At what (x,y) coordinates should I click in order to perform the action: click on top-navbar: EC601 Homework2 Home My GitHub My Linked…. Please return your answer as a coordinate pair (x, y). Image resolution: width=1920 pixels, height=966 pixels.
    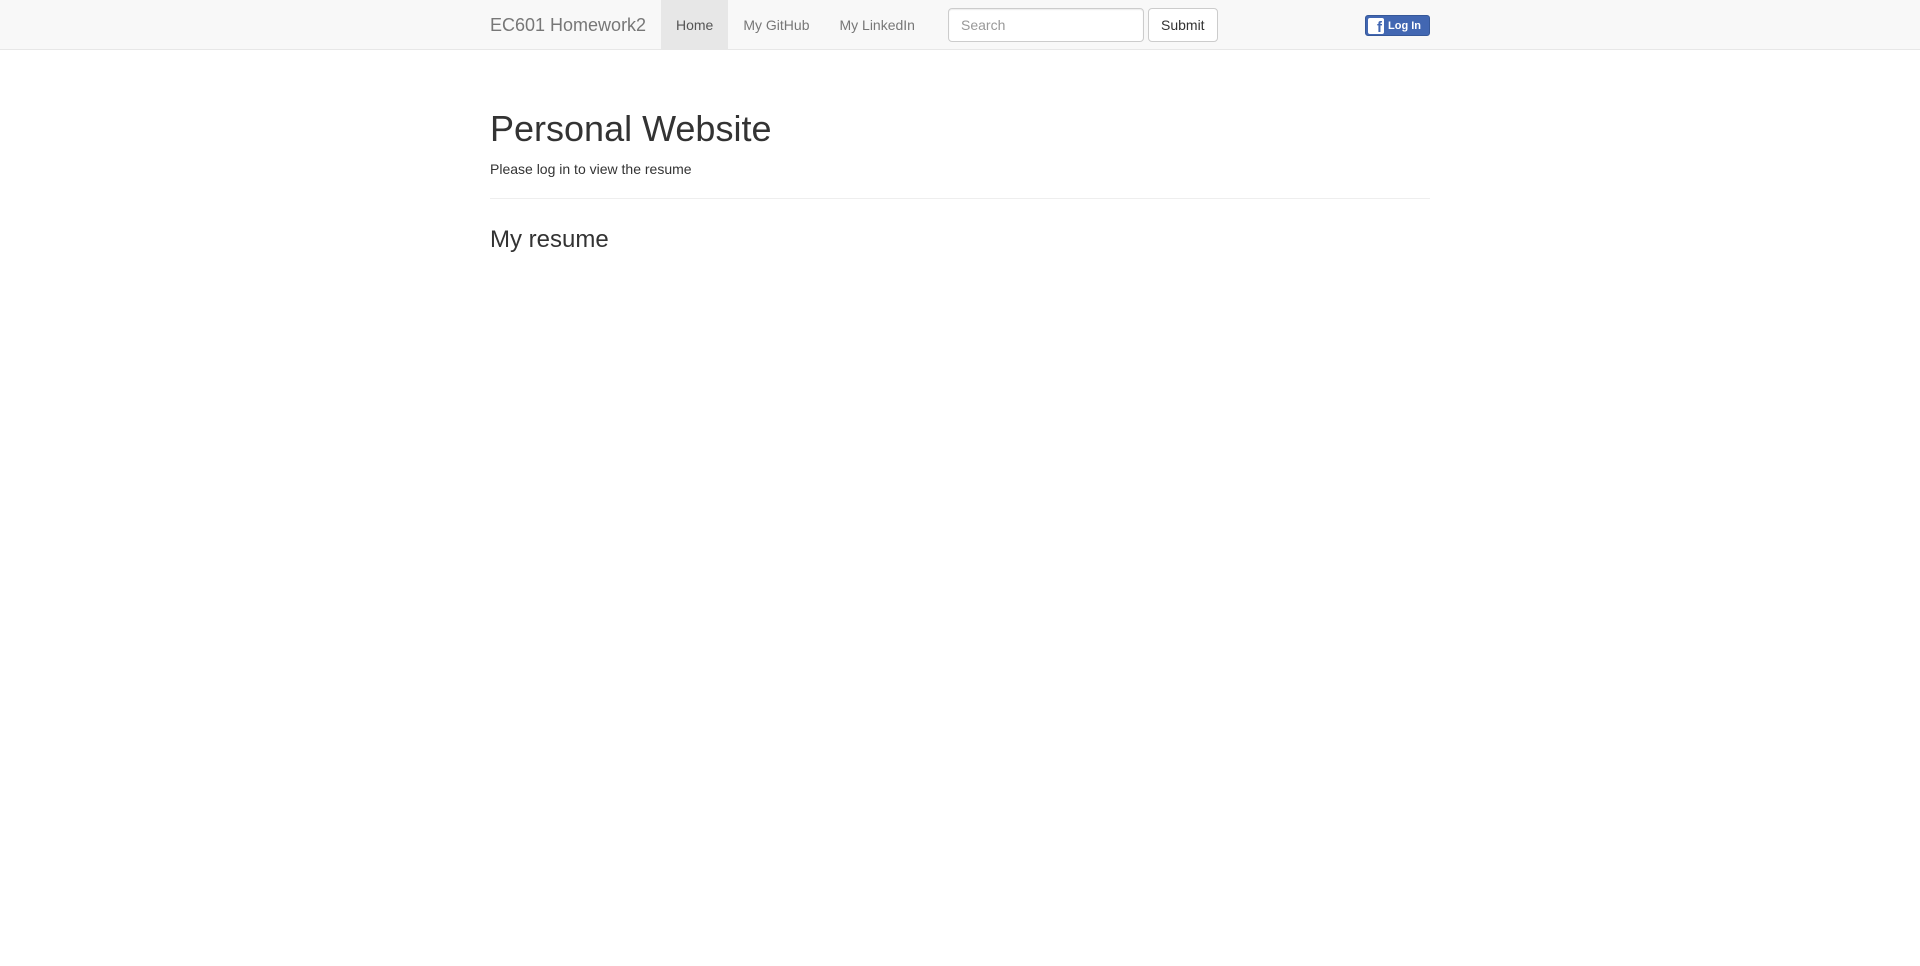
    Looking at the image, I should click on (960, 25).